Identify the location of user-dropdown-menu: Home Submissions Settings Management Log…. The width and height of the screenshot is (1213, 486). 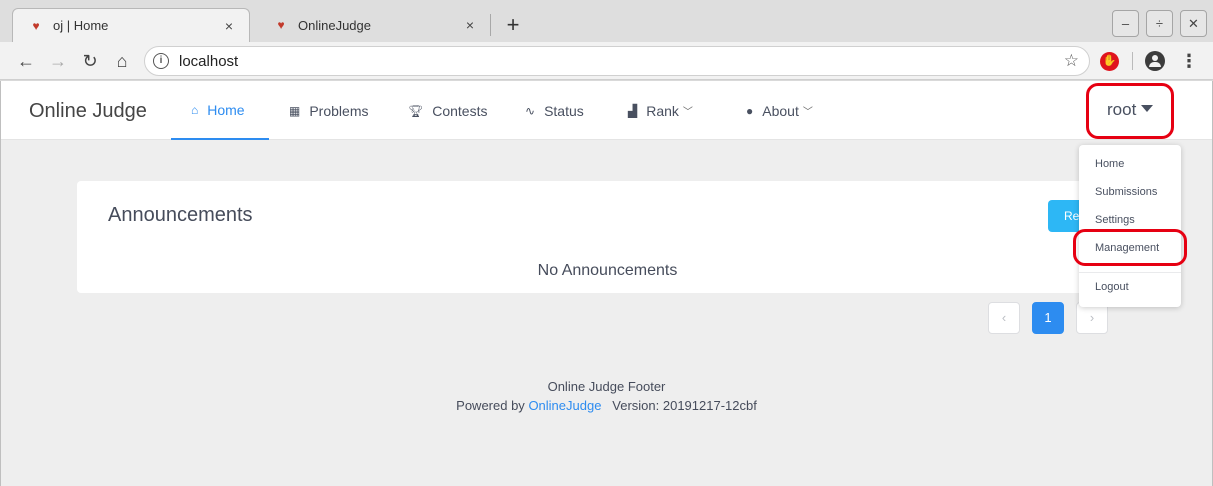
(1130, 226).